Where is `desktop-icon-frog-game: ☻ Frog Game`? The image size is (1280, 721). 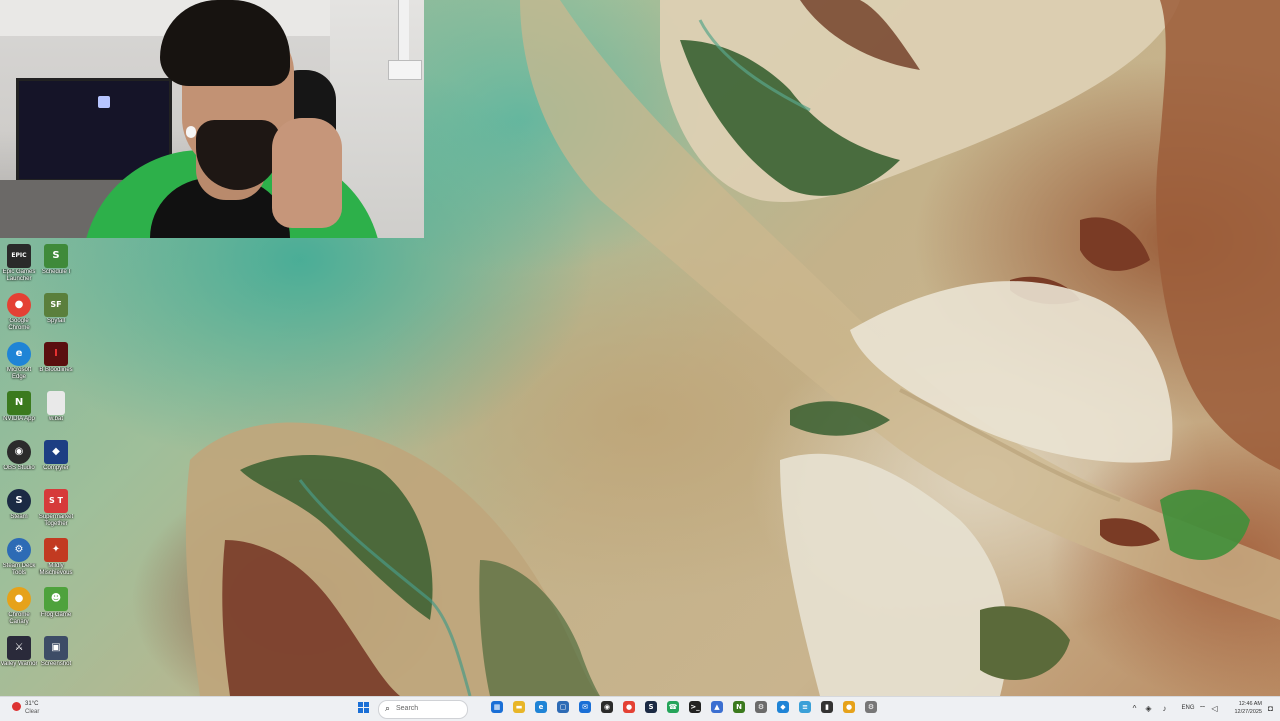 desktop-icon-frog-game: ☻ Frog Game is located at coordinates (56, 611).